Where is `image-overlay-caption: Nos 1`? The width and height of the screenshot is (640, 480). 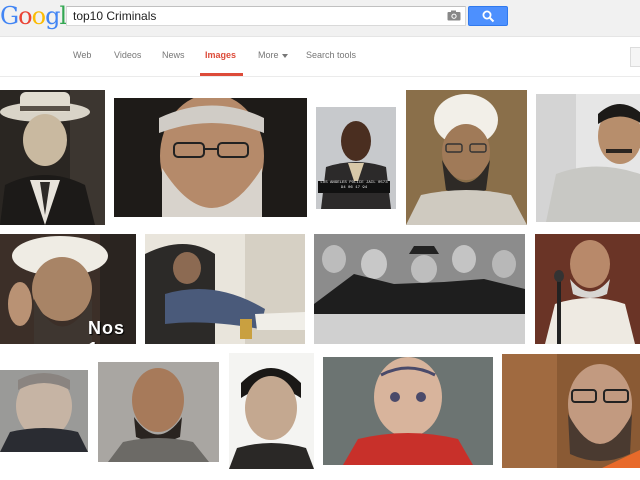
image-overlay-caption: Nos 1 is located at coordinates (107, 331).